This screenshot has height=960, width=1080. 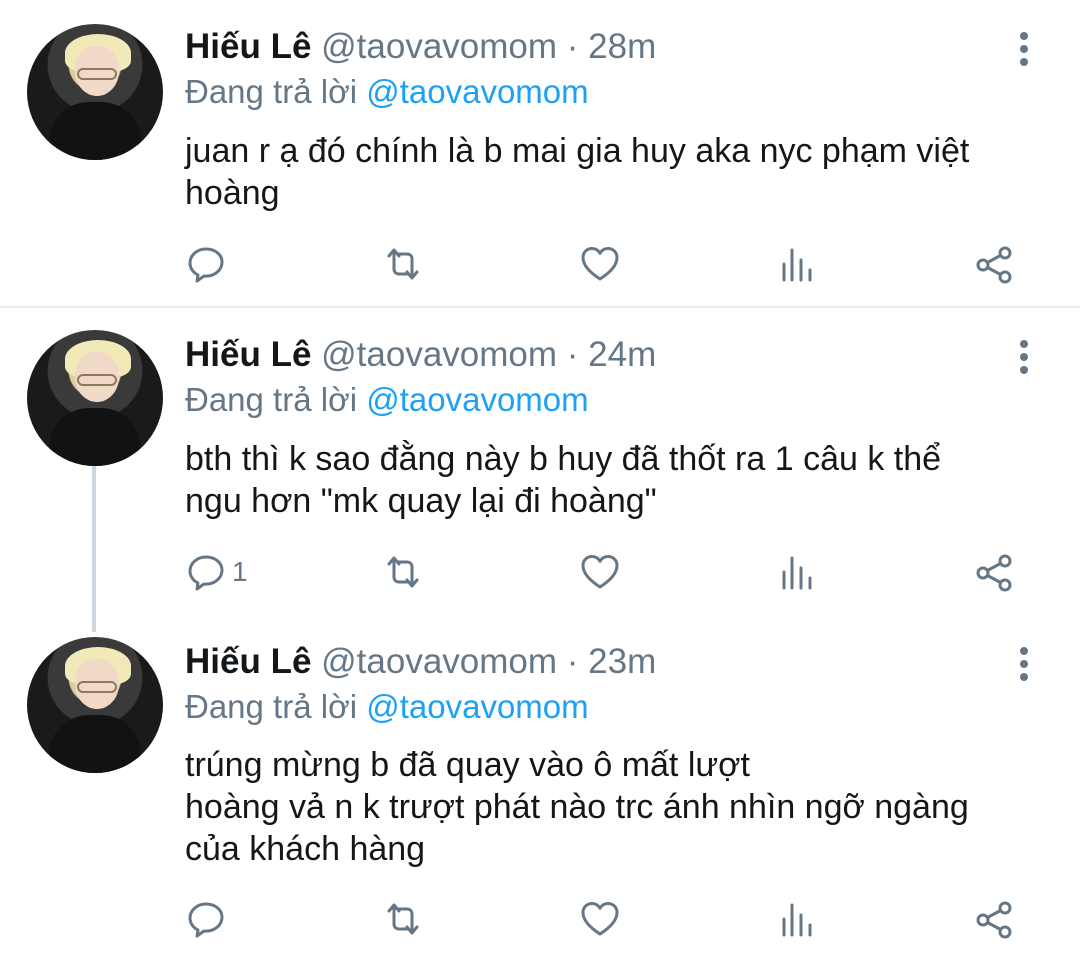 I want to click on tweet-header: Hiếu Lê @taovavomom · 23m, so click(x=420, y=662).